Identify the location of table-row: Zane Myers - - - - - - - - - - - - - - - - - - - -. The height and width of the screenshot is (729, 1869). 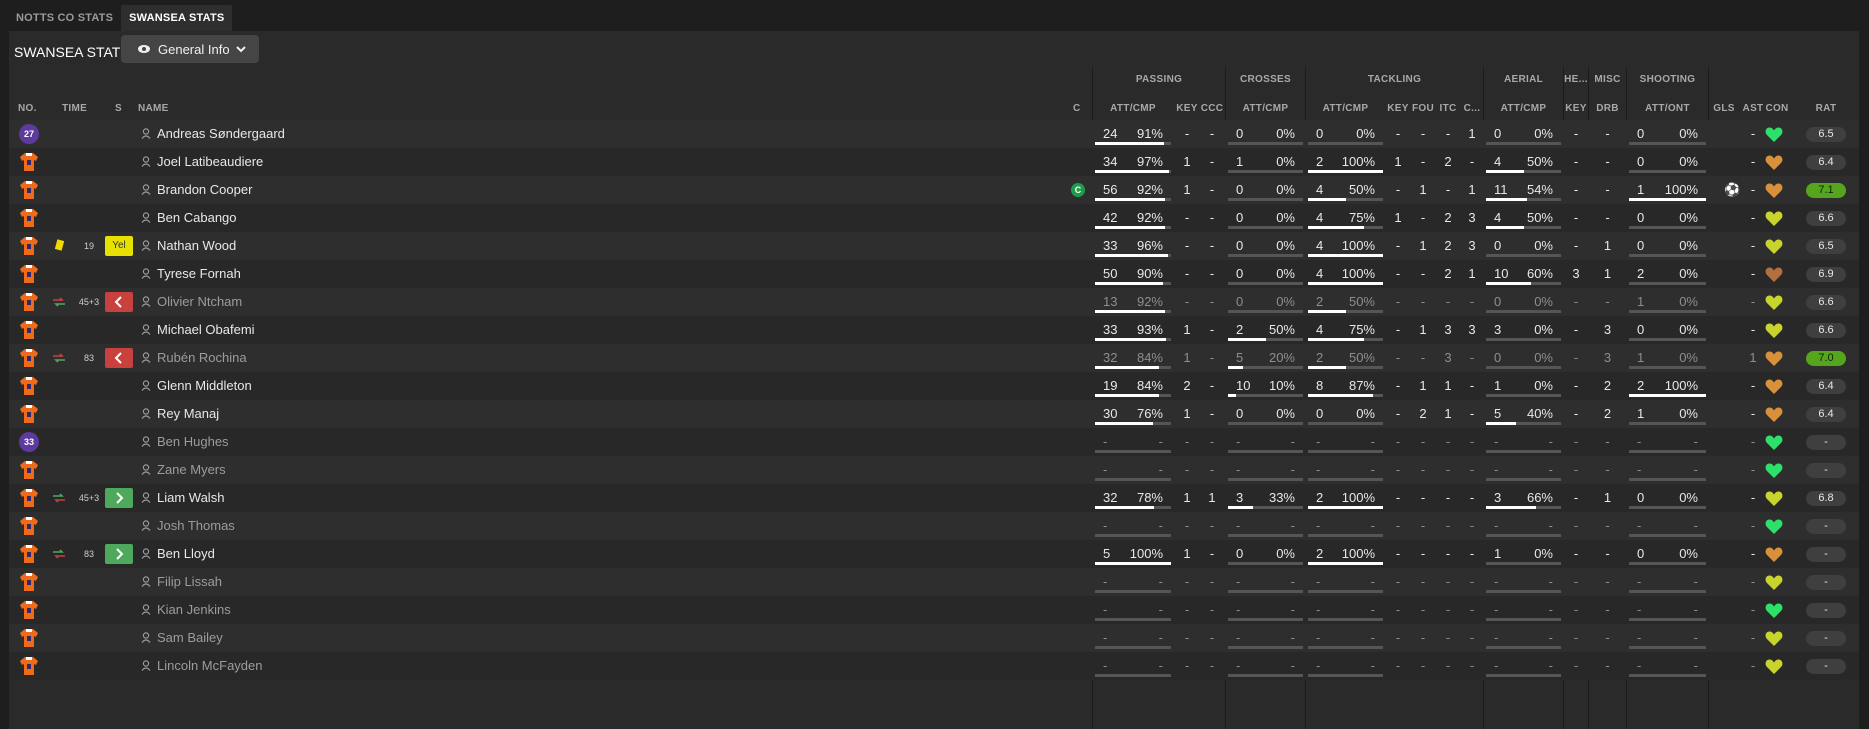
(934, 470).